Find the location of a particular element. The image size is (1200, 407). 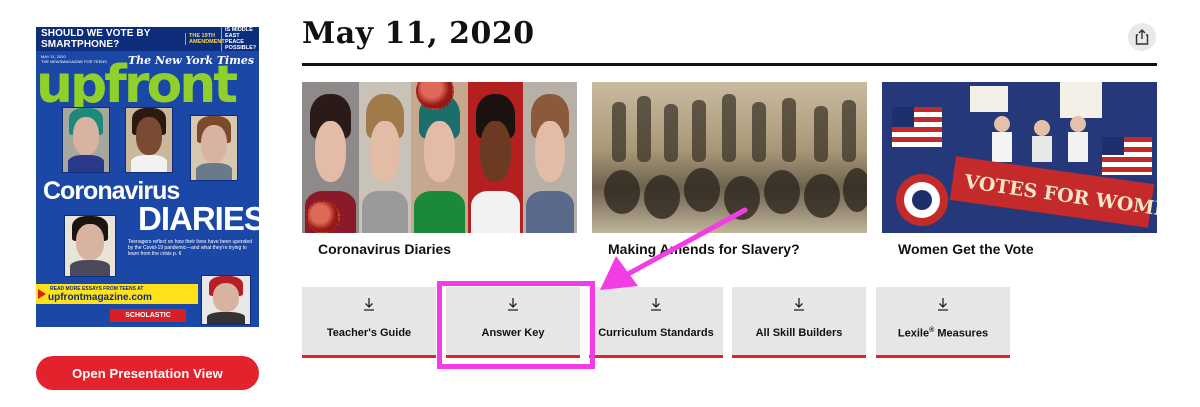

article-thumbnail: VOTES FOR WOMEN is located at coordinates (1019, 157).